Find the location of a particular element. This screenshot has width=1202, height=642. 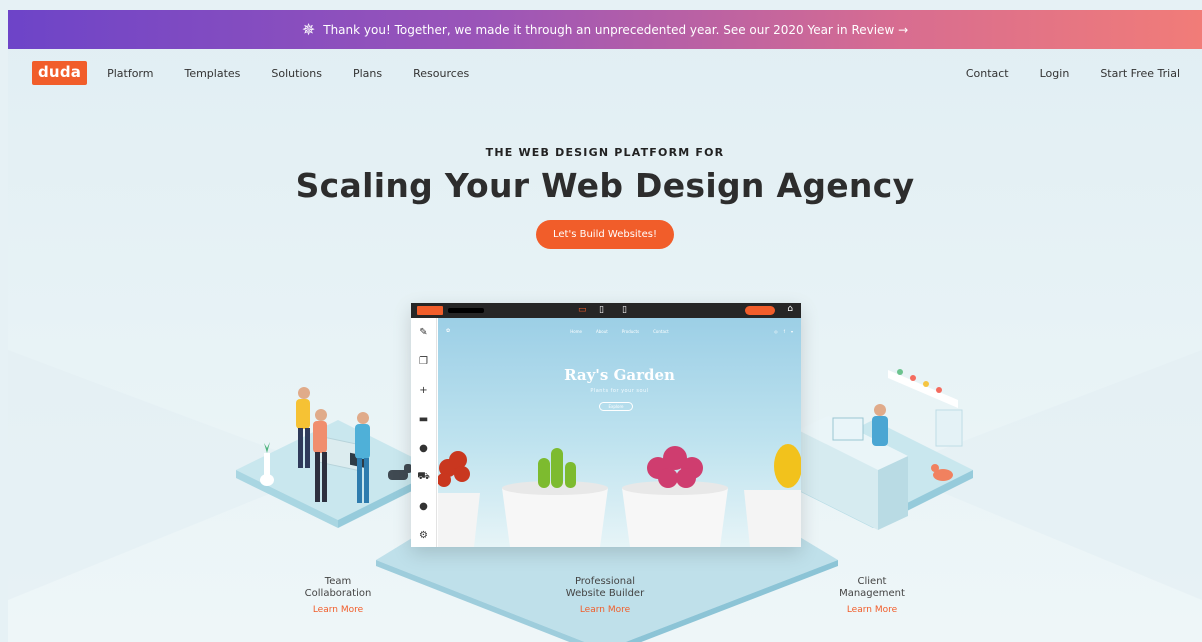

duda-logo: duda is located at coordinates (60, 73).